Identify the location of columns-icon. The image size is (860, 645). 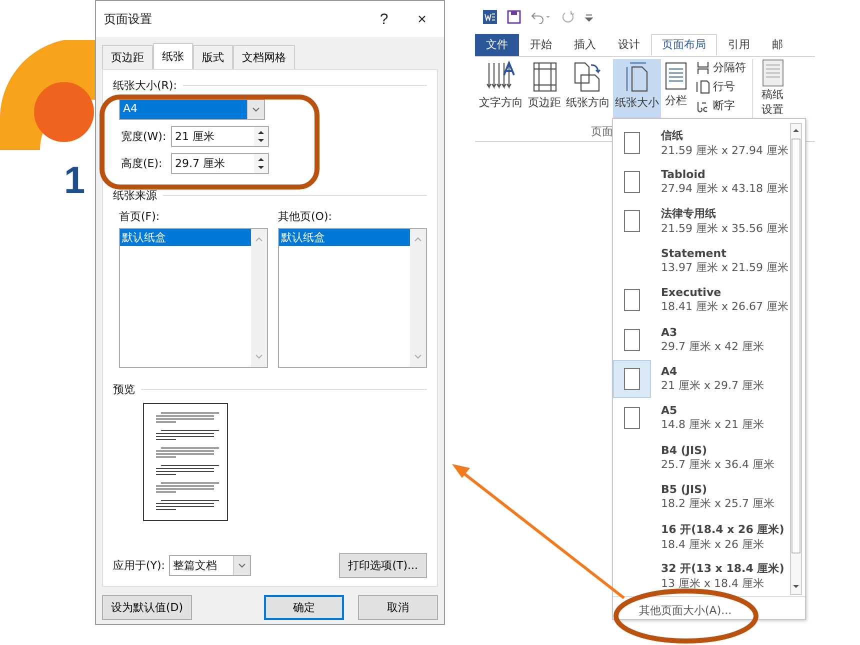
(676, 76).